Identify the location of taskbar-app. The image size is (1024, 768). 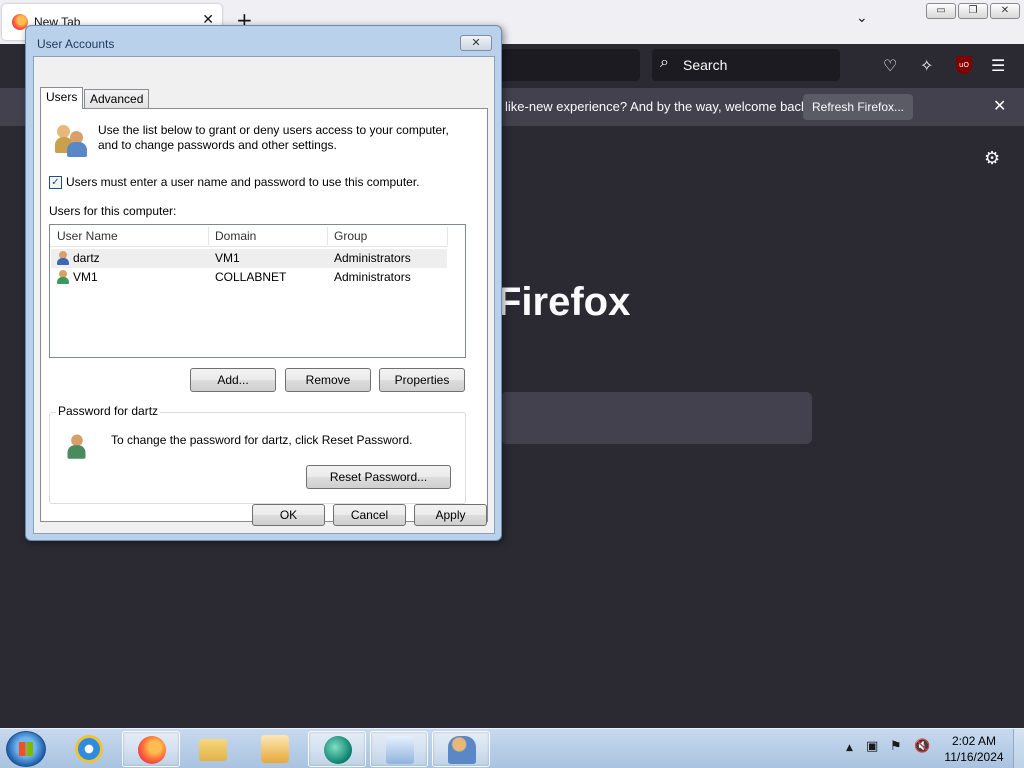
(337, 749).